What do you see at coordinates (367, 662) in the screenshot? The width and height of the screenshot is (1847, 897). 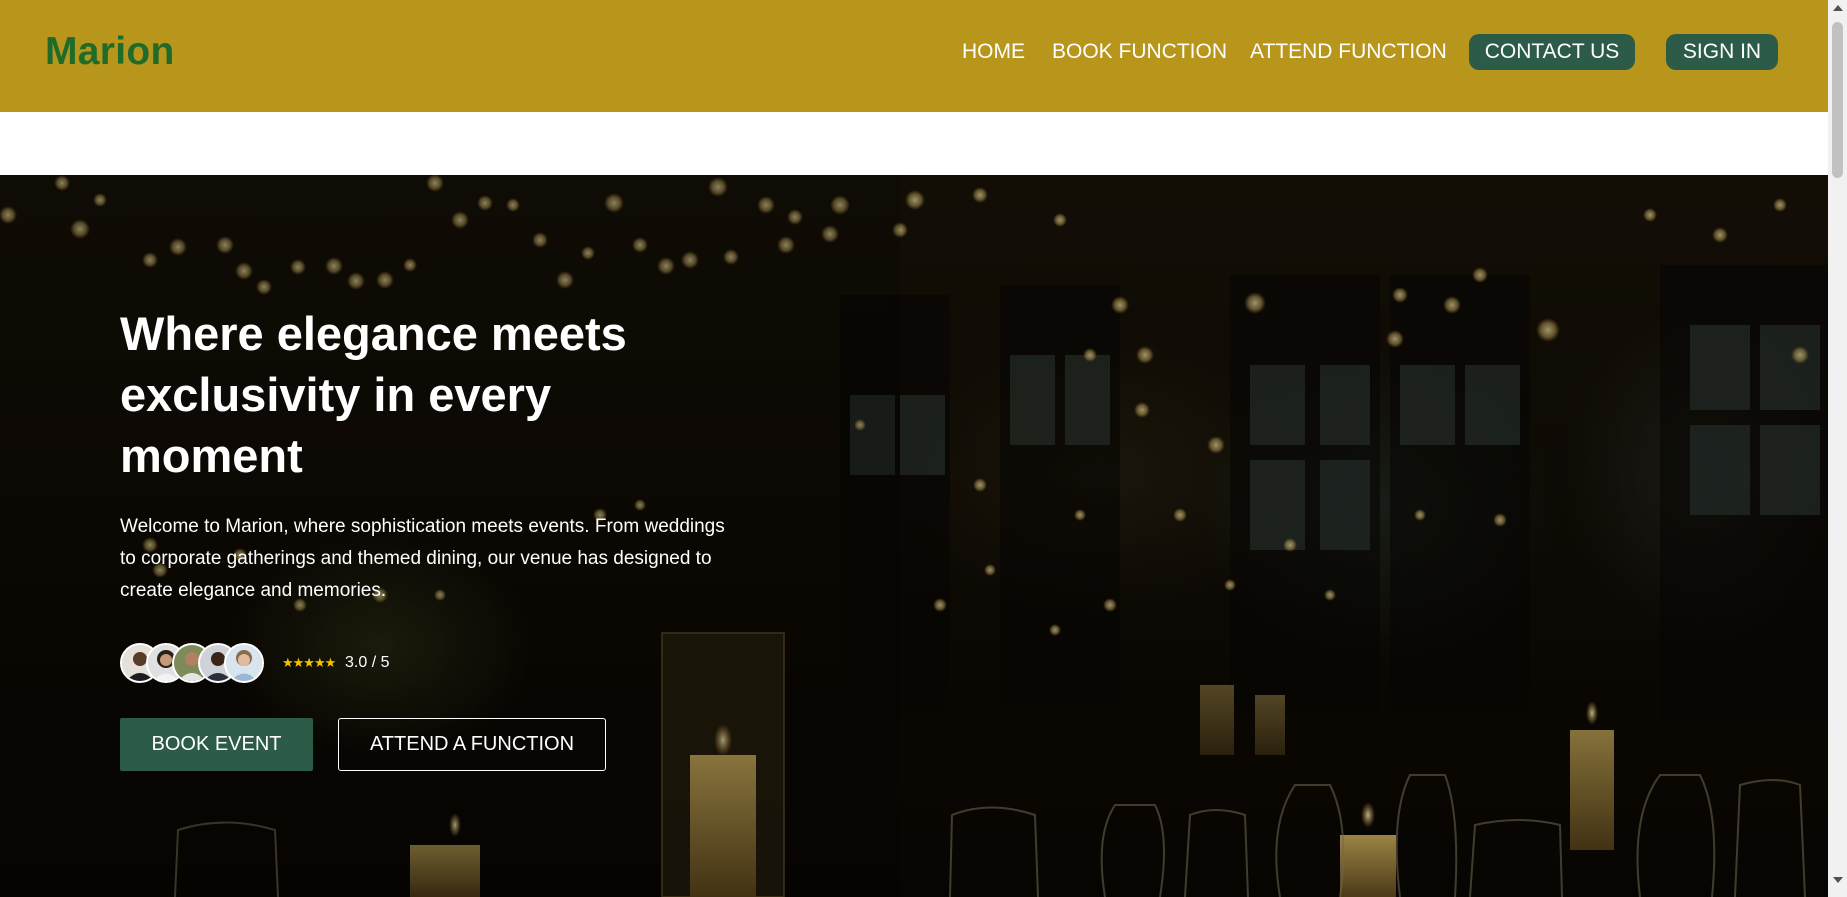 I see `rating-value: 3.0 / 5` at bounding box center [367, 662].